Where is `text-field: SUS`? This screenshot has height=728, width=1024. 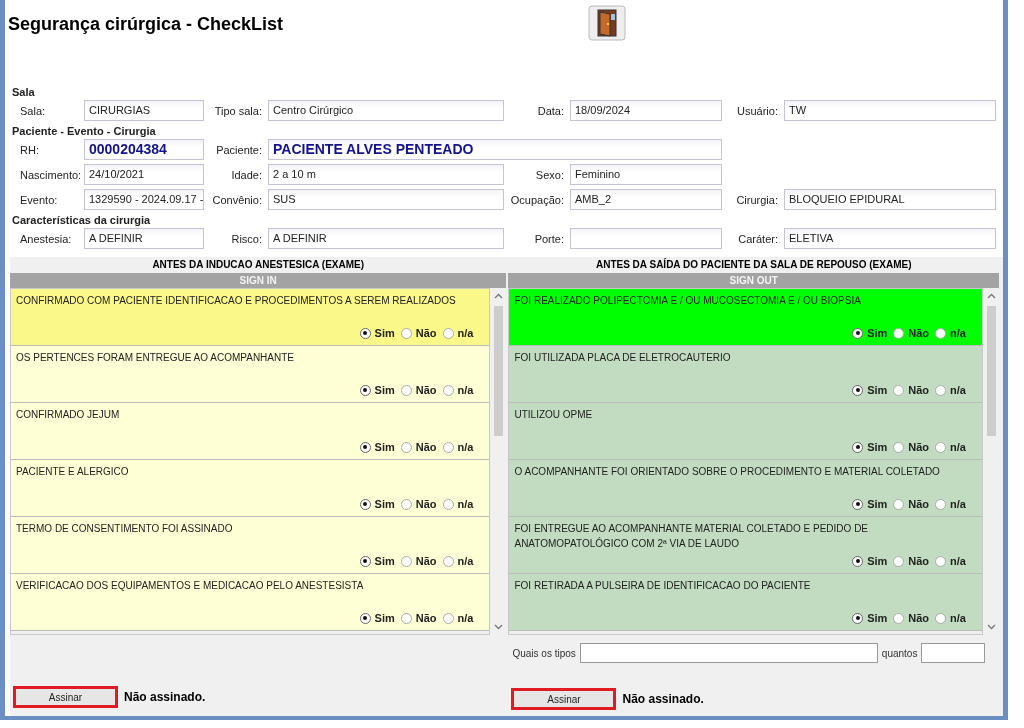
text-field: SUS is located at coordinates (386, 199).